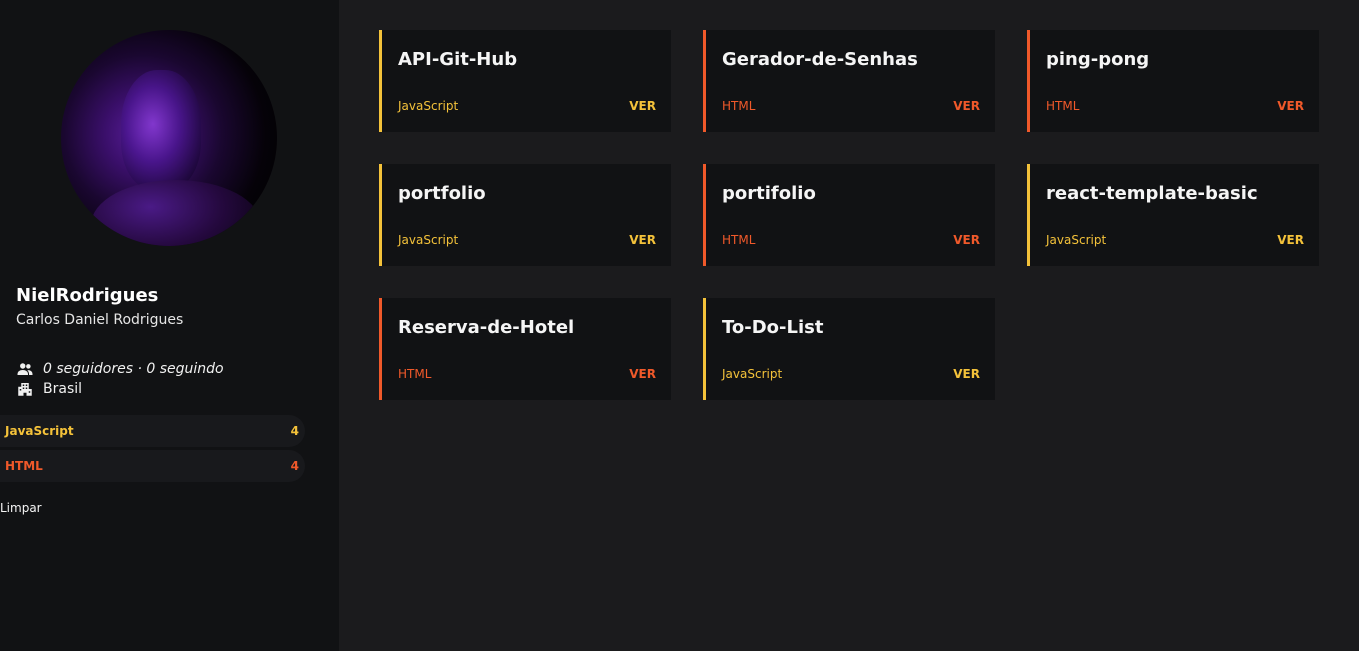  I want to click on location-text: Brasil, so click(63, 389).